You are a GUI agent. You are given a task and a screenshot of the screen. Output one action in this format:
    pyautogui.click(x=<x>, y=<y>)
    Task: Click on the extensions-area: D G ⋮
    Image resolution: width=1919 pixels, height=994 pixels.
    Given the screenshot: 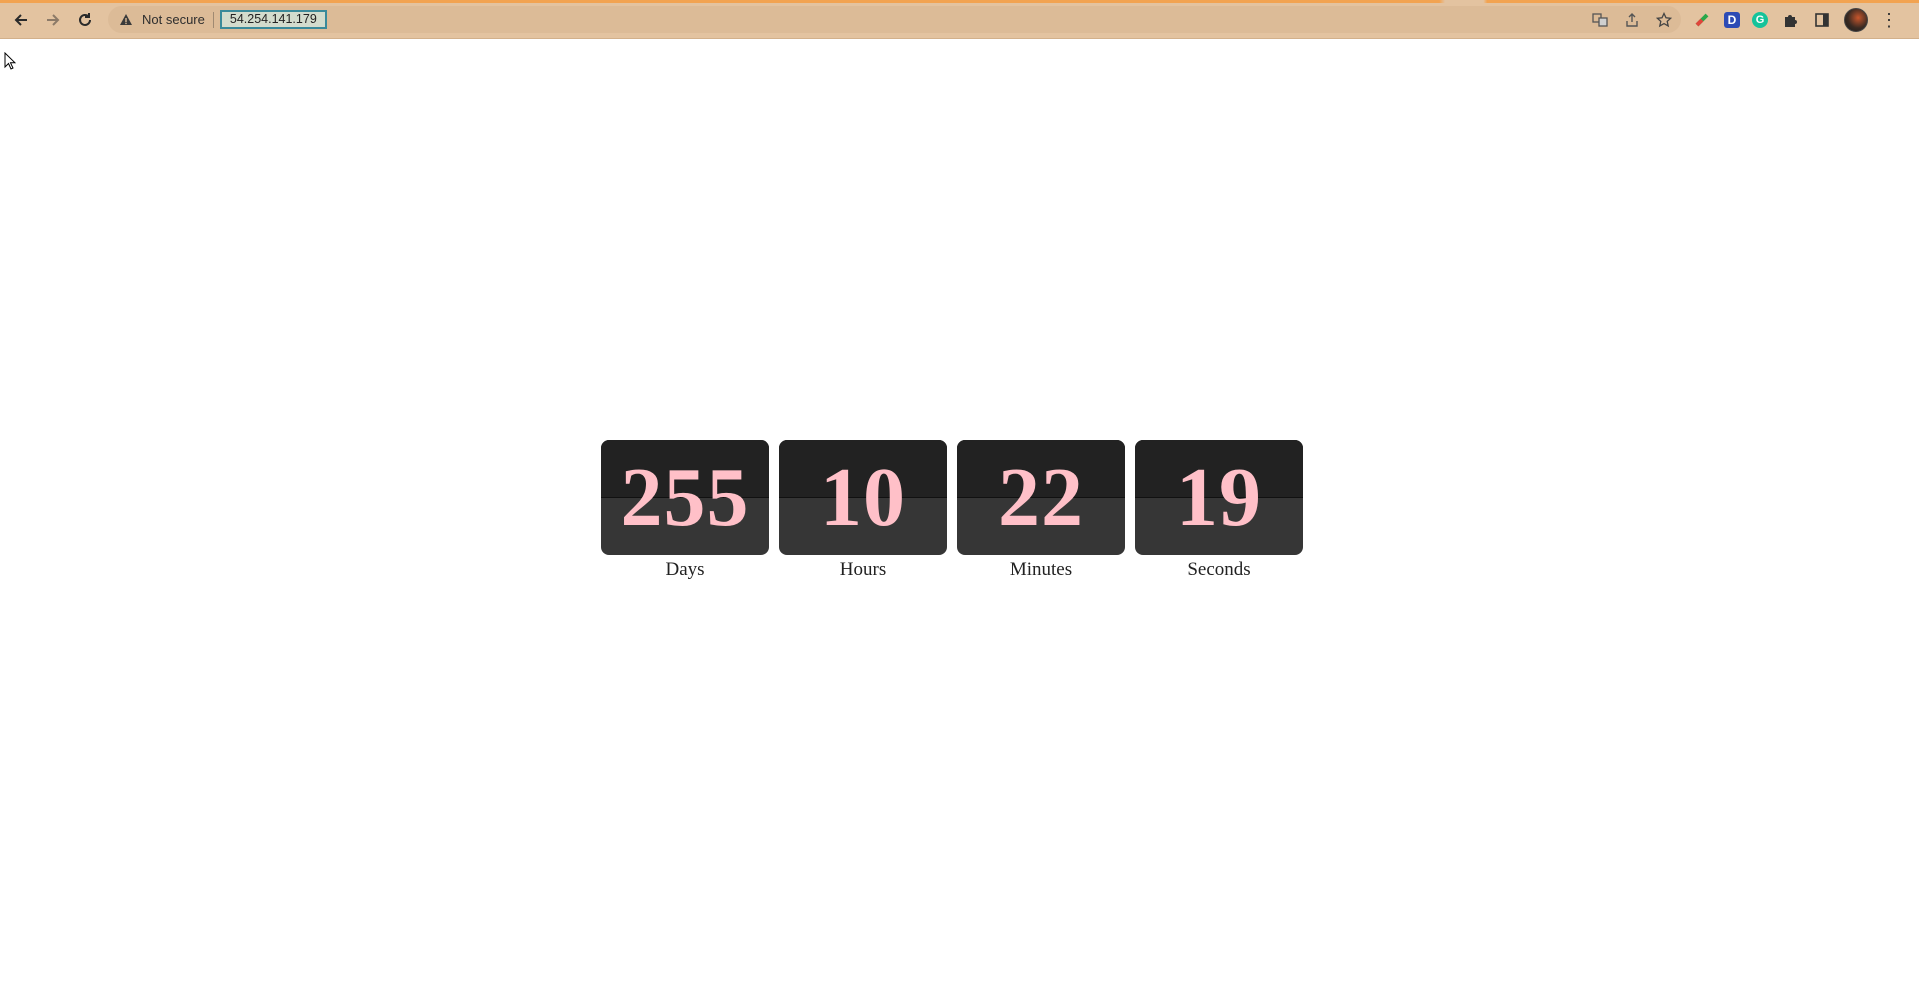 What is the action you would take?
    pyautogui.click(x=1795, y=20)
    